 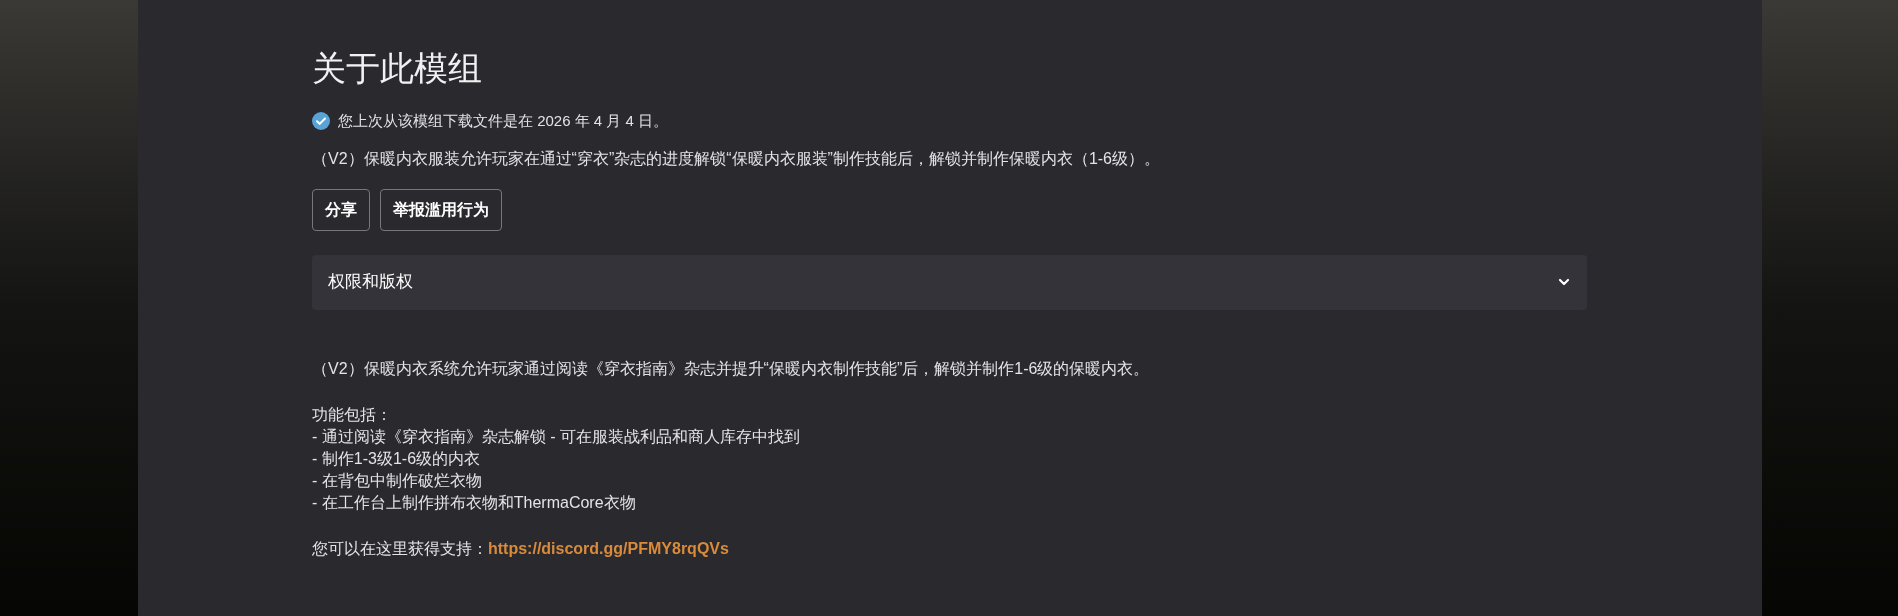 I want to click on feature-item: - 在背包中制作破烂衣物, so click(x=397, y=480).